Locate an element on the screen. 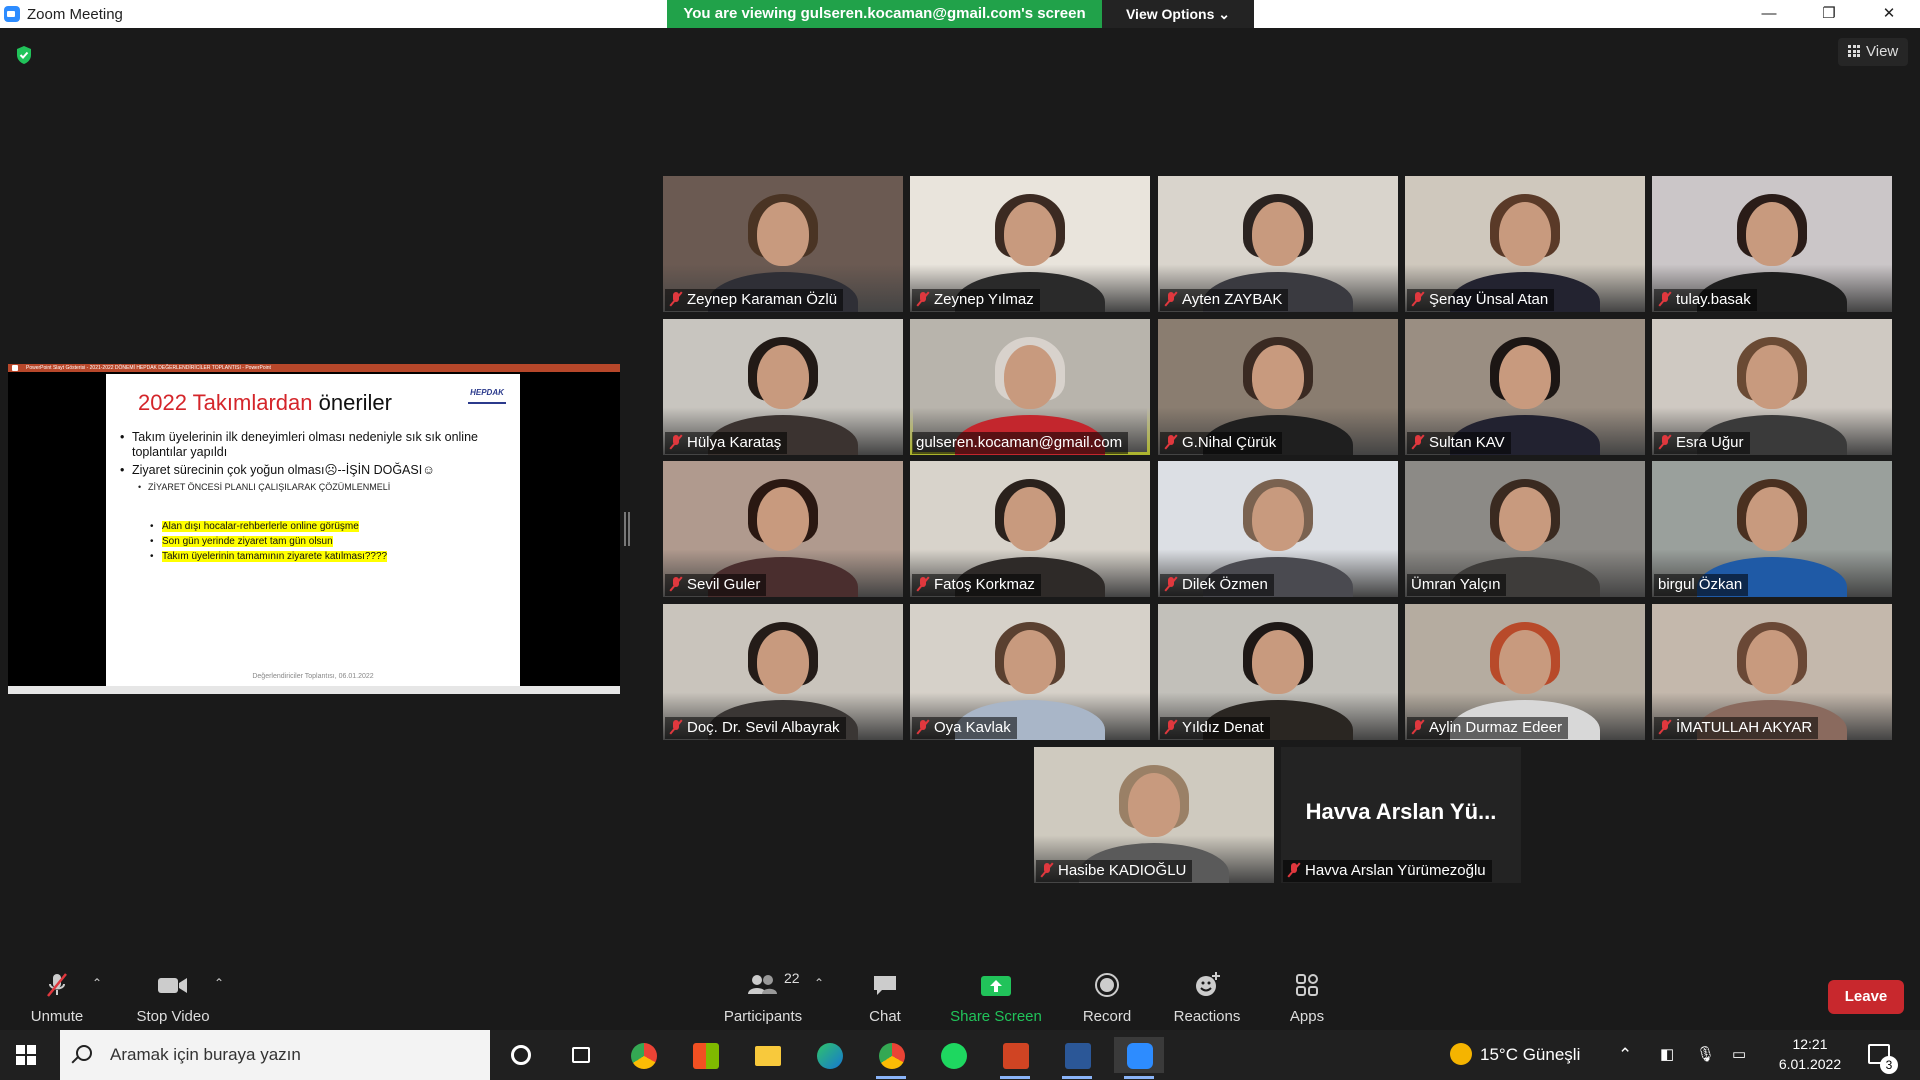 This screenshot has width=1920, height=1080. clock-date: 6.01.2022 is located at coordinates (1810, 1064).